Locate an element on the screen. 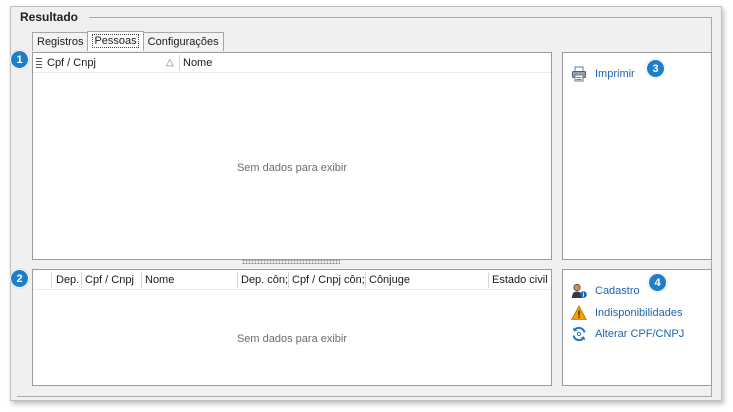  tab-bar: Registros Pessoas Configurações is located at coordinates (128, 41).